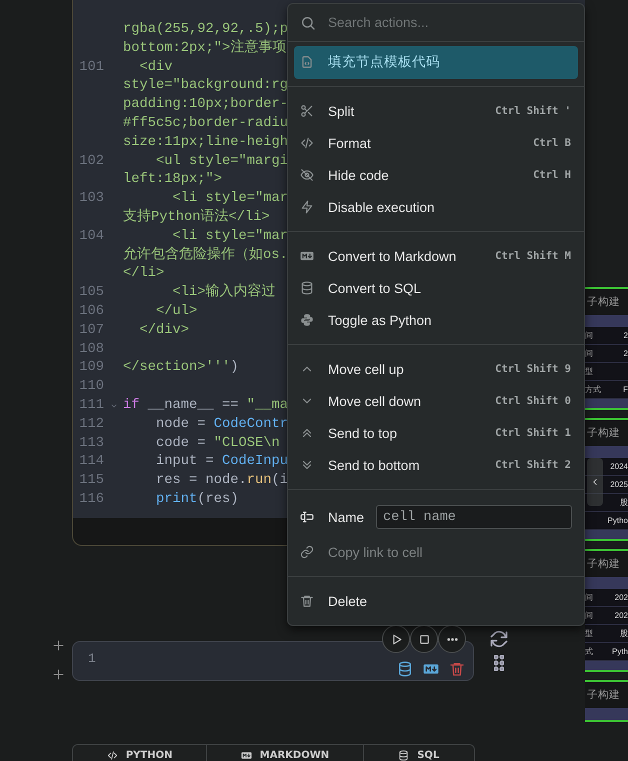  Describe the element at coordinates (307, 433) in the screenshot. I see `double-chevron-up-icon` at that location.